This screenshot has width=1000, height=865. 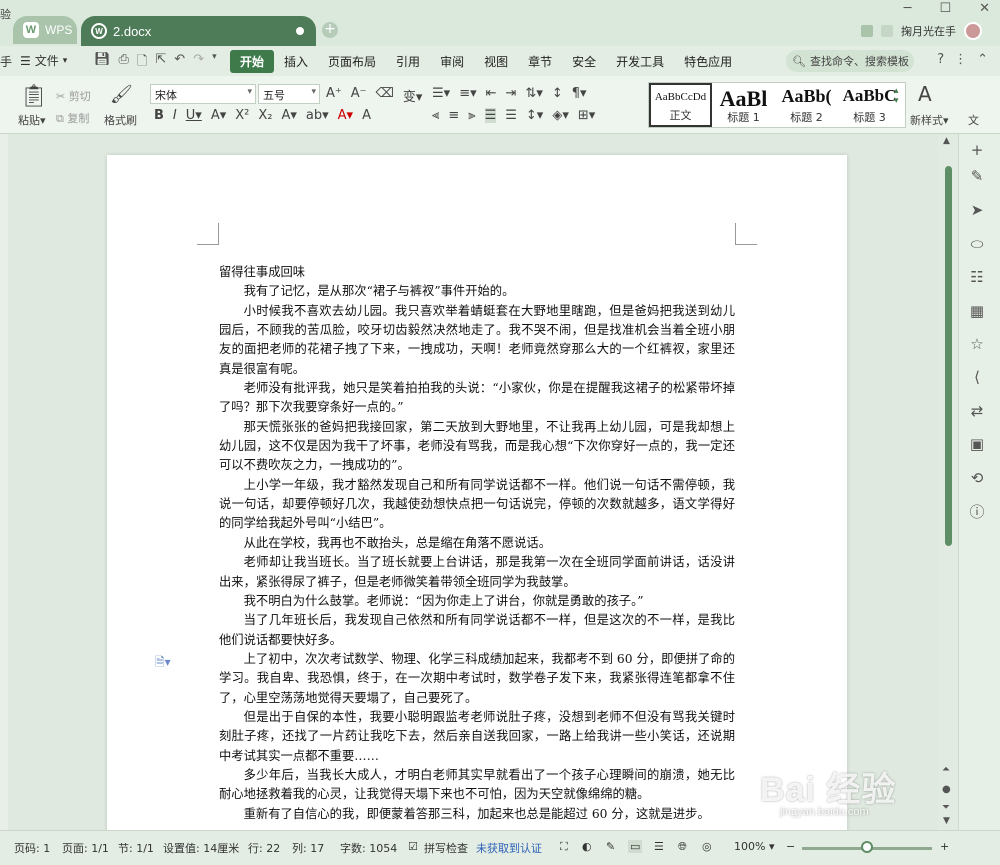 What do you see at coordinates (977, 277) in the screenshot?
I see `adjust-sliders-icon: ☷` at bounding box center [977, 277].